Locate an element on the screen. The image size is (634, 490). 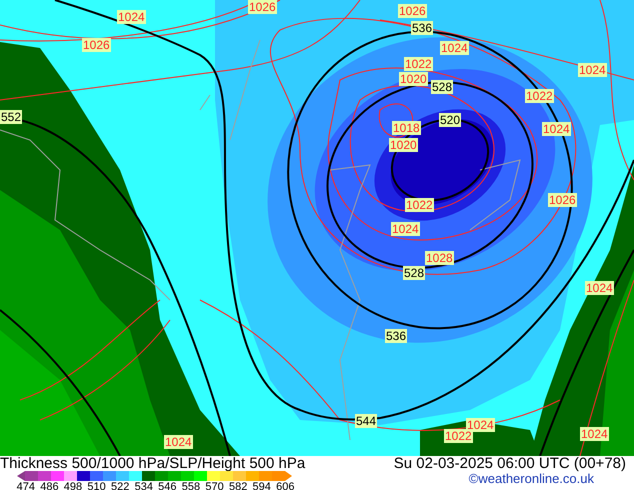
height-contour-label: 520 is located at coordinates (450, 120).